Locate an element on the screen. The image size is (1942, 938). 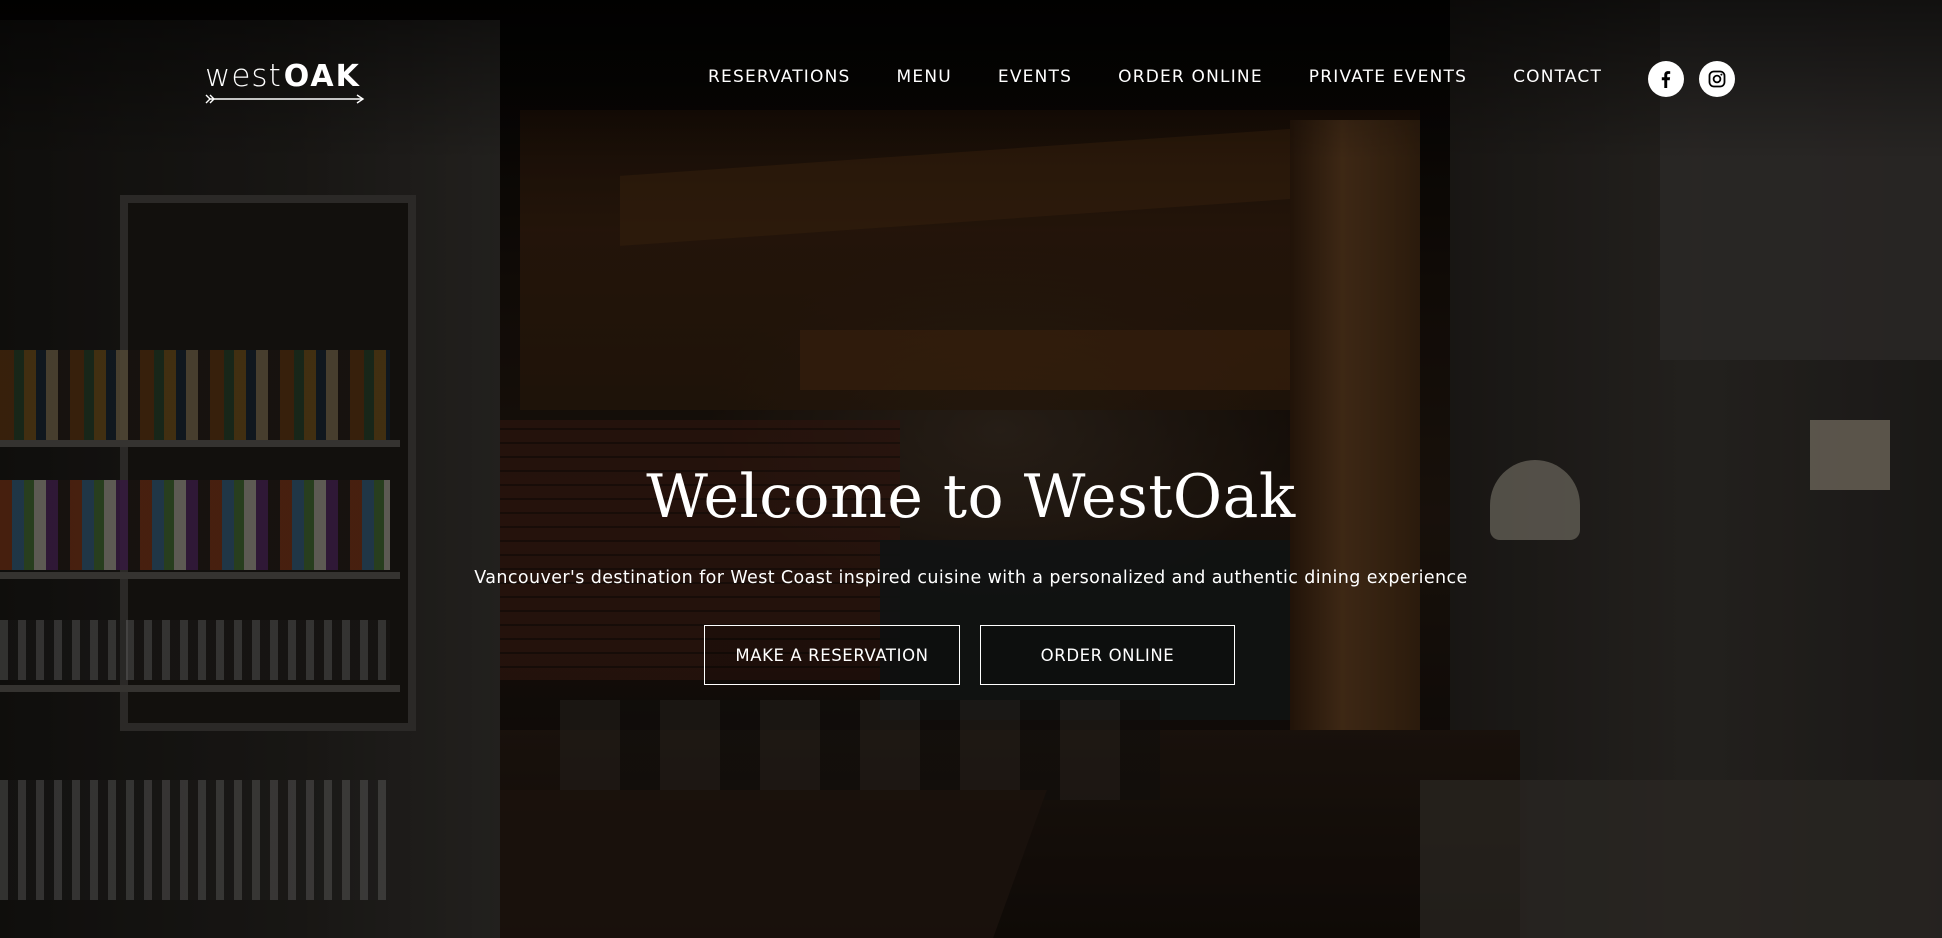
social-links is located at coordinates (1699, 79).